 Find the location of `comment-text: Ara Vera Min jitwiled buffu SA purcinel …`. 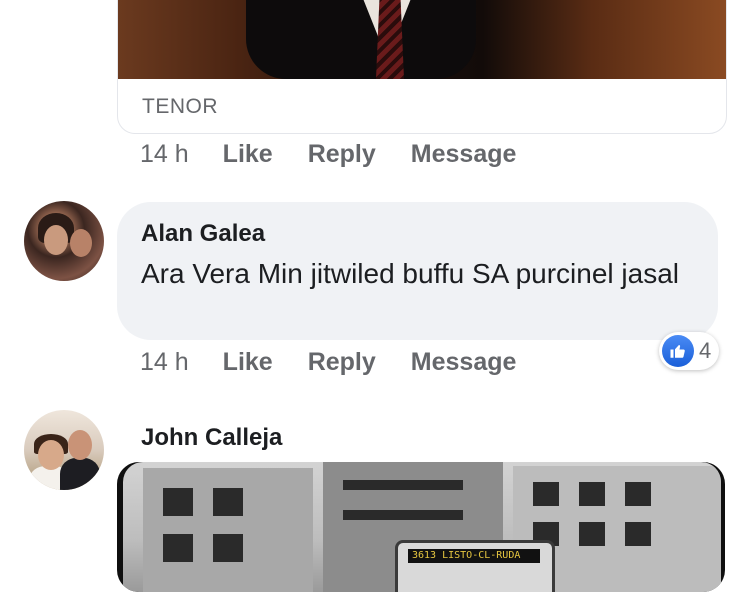

comment-text: Ara Vera Min jitwiled buffu SA purcinel … is located at coordinates (410, 273).